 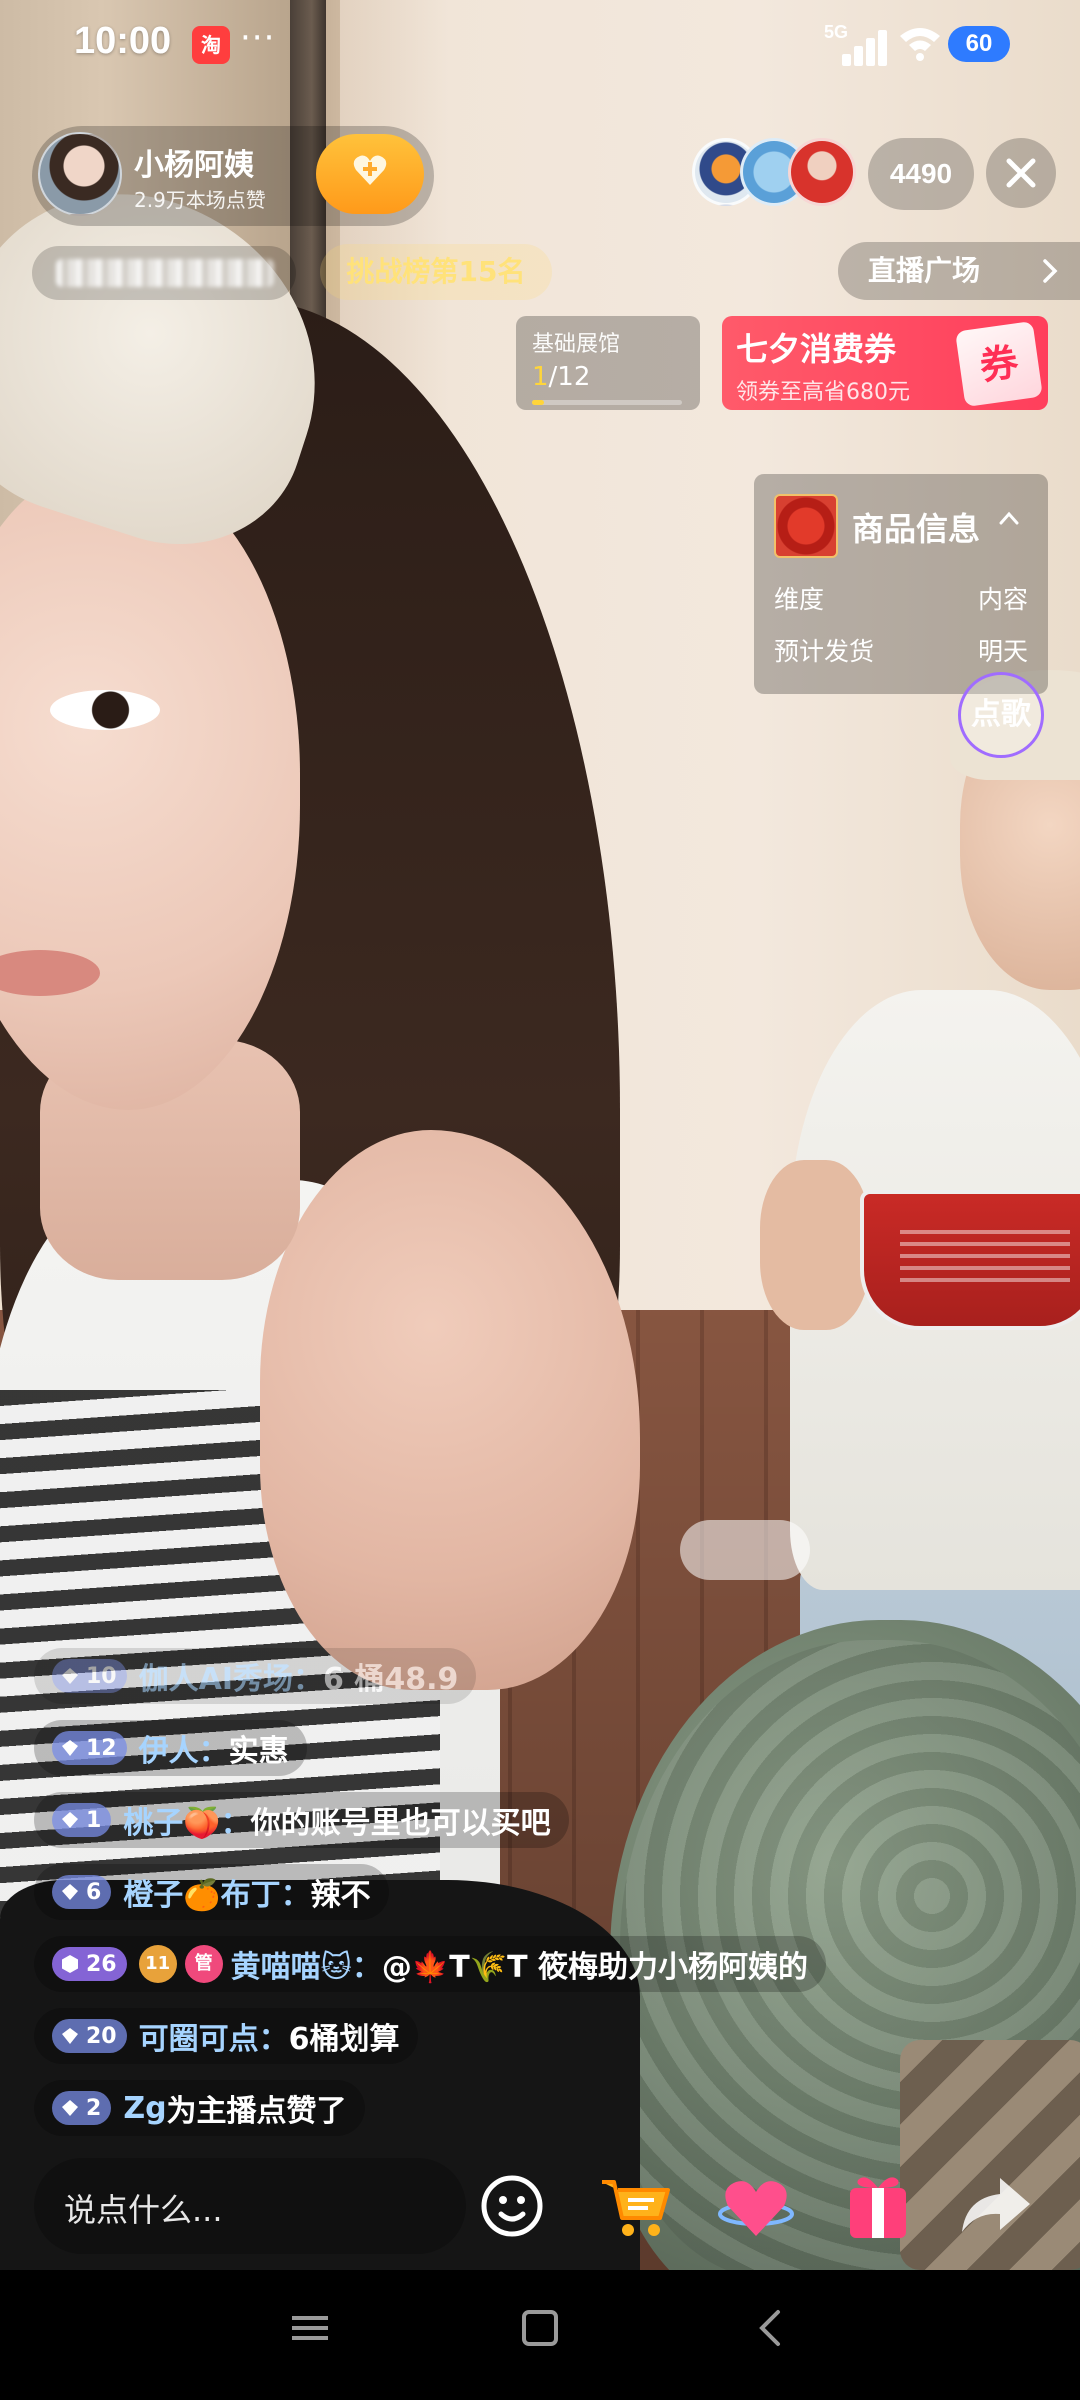 What do you see at coordinates (756, 2206) in the screenshot?
I see `heart-gift-icon` at bounding box center [756, 2206].